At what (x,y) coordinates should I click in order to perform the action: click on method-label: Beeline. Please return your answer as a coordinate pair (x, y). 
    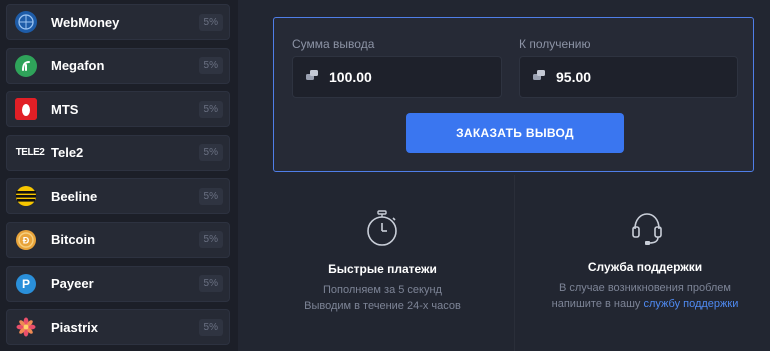
    Looking at the image, I should click on (74, 196).